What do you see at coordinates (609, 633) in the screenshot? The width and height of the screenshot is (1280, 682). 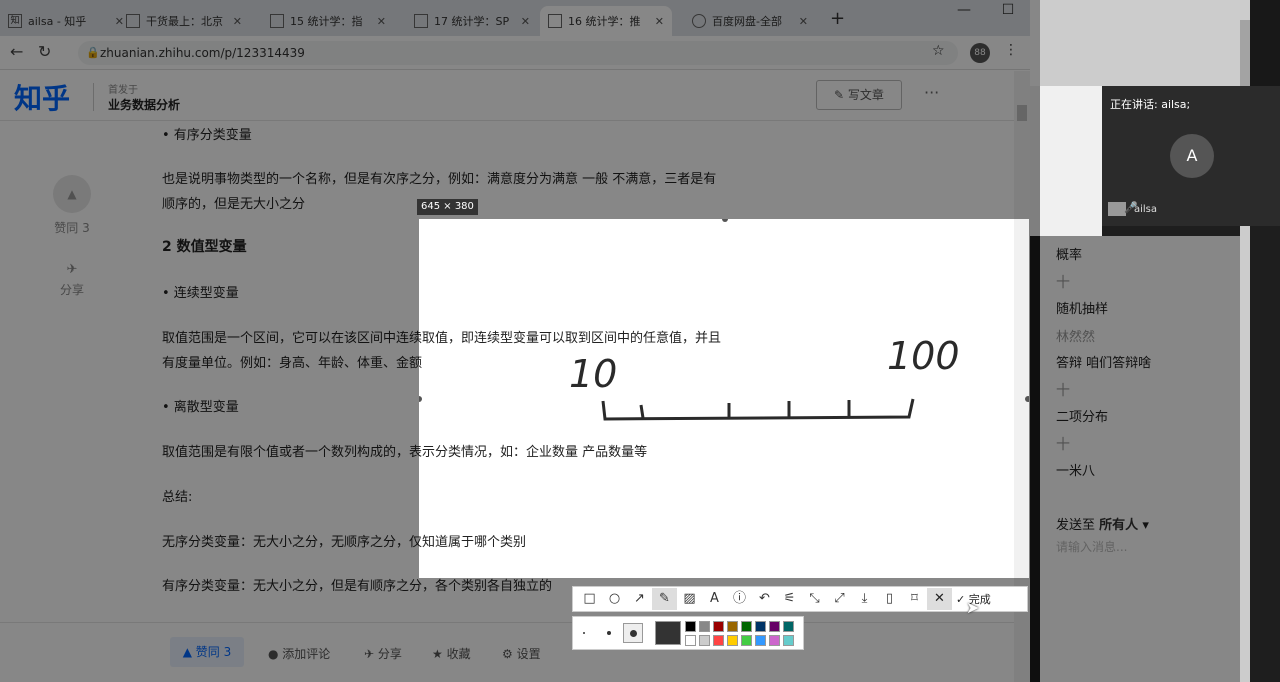 I see `size-medium` at bounding box center [609, 633].